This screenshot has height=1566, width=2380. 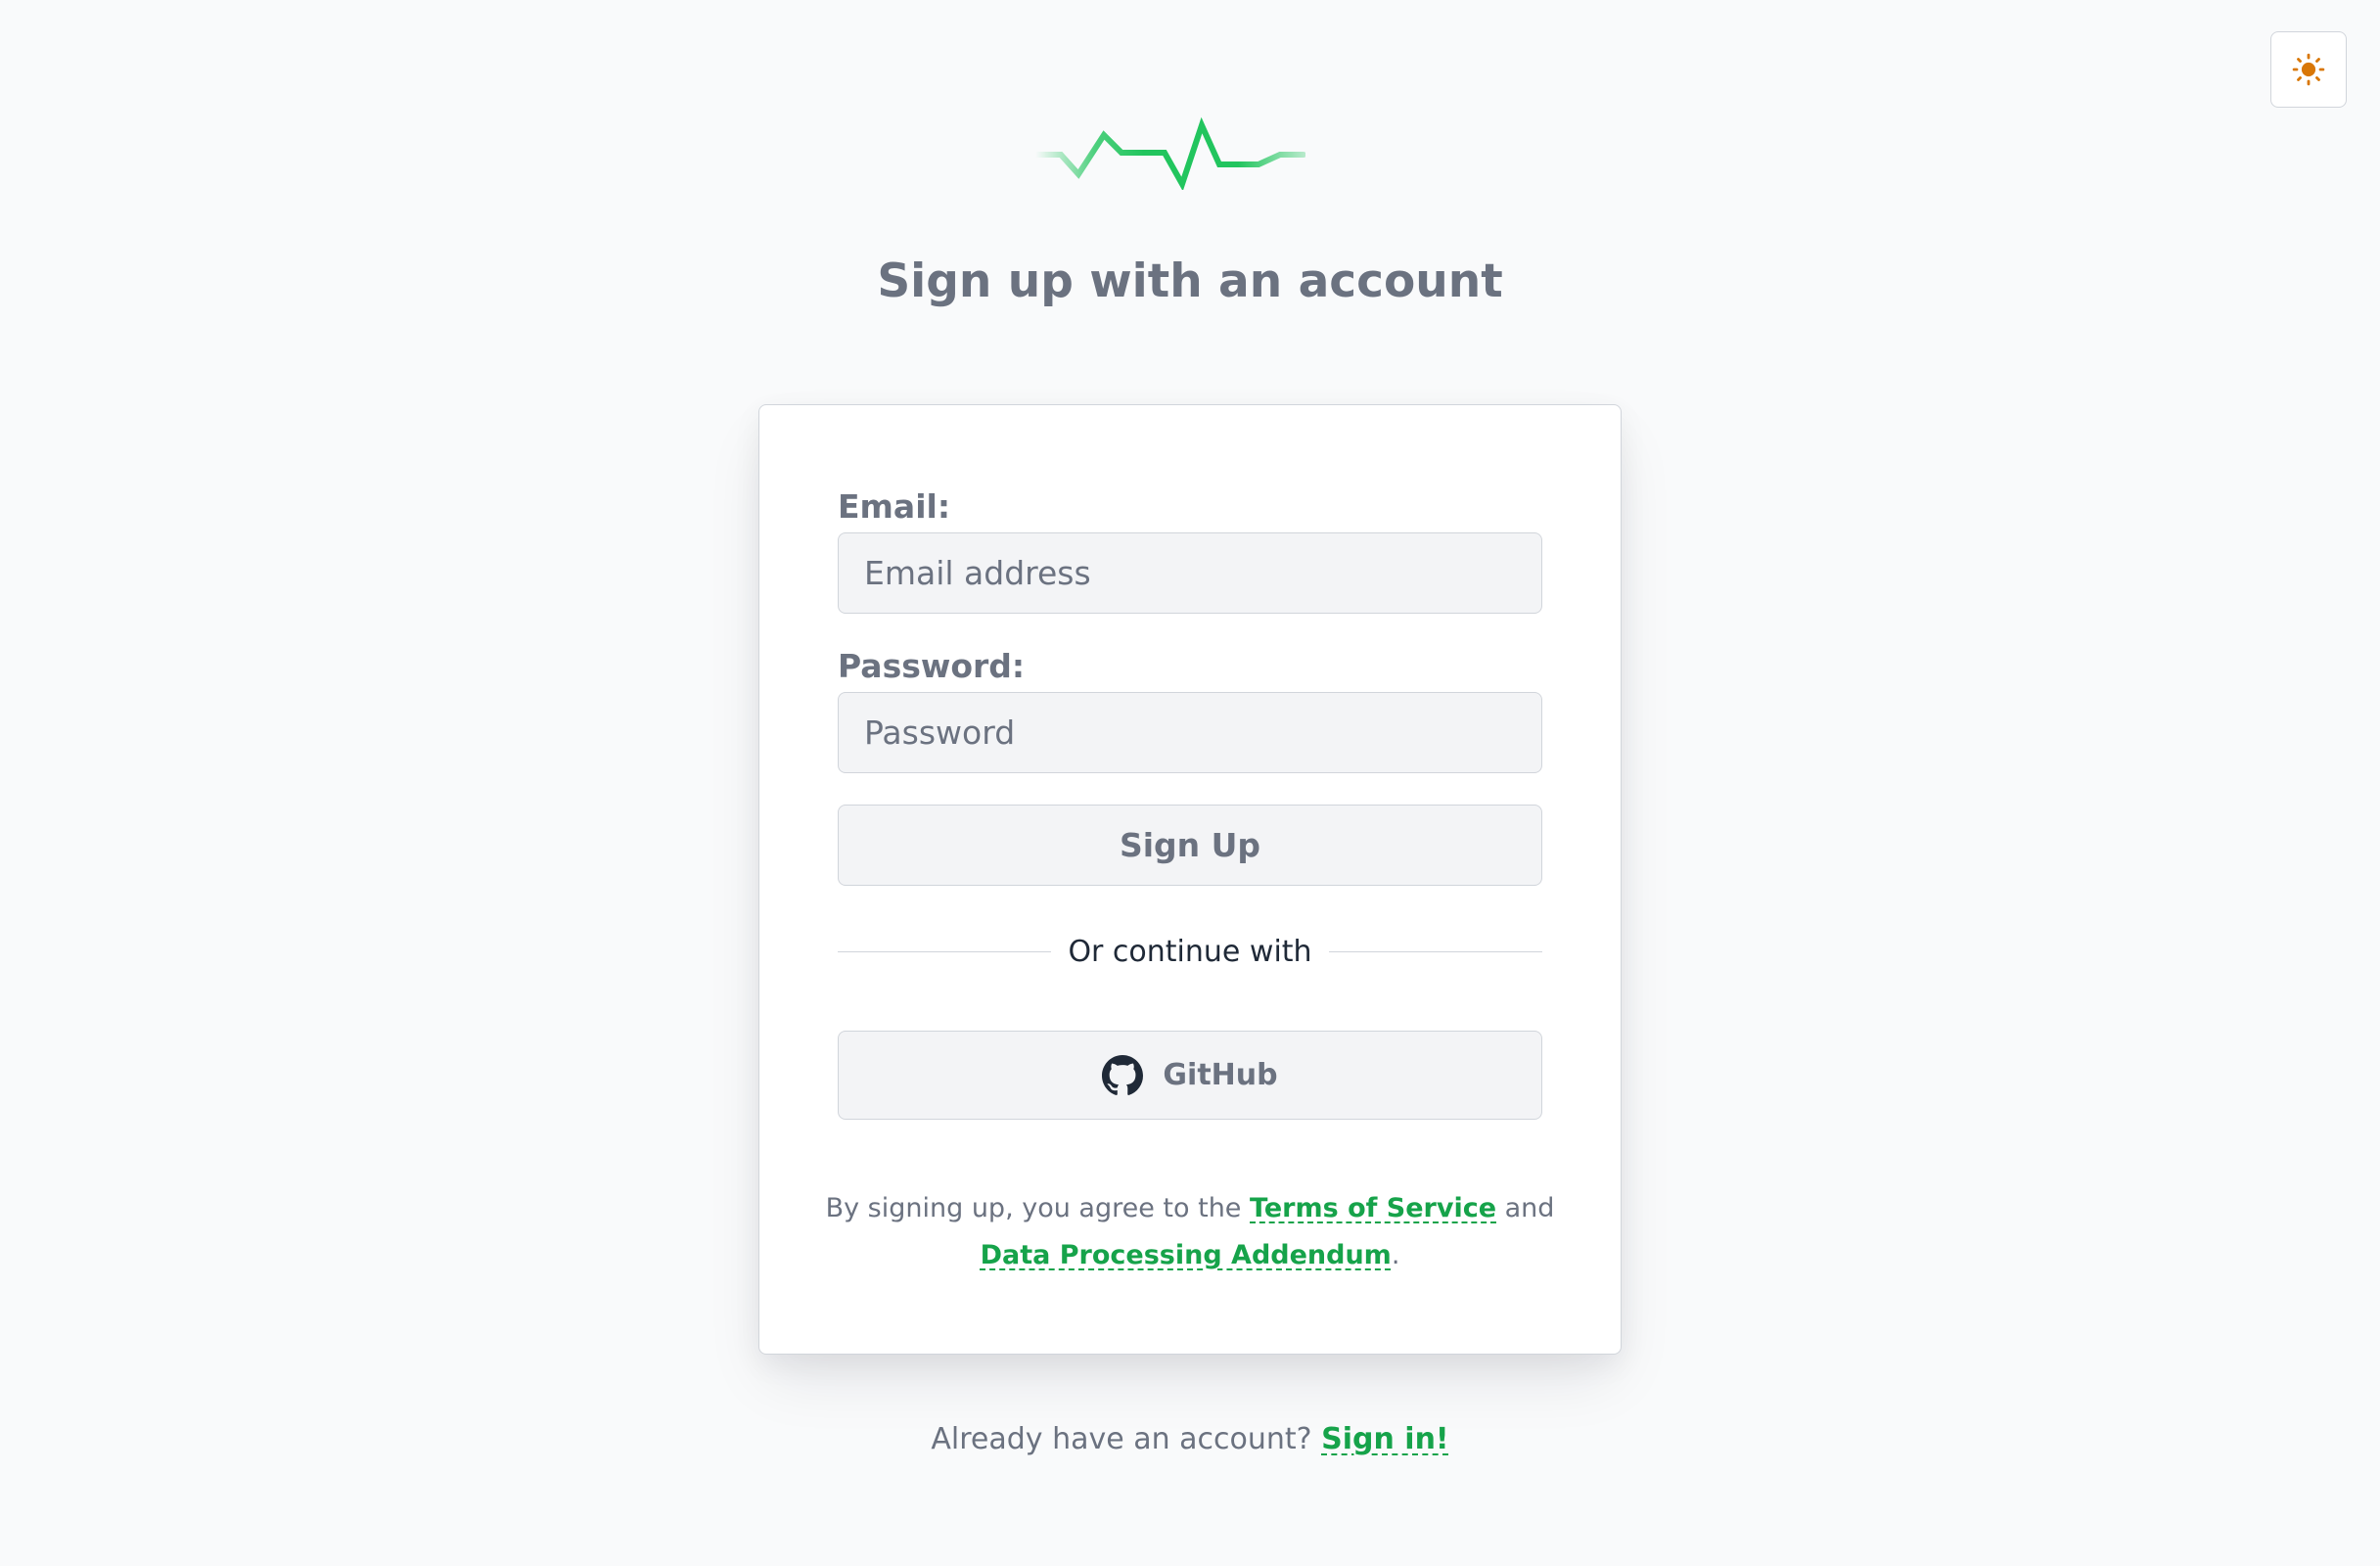 I want to click on page-title: Sign up with an account, so click(x=1190, y=281).